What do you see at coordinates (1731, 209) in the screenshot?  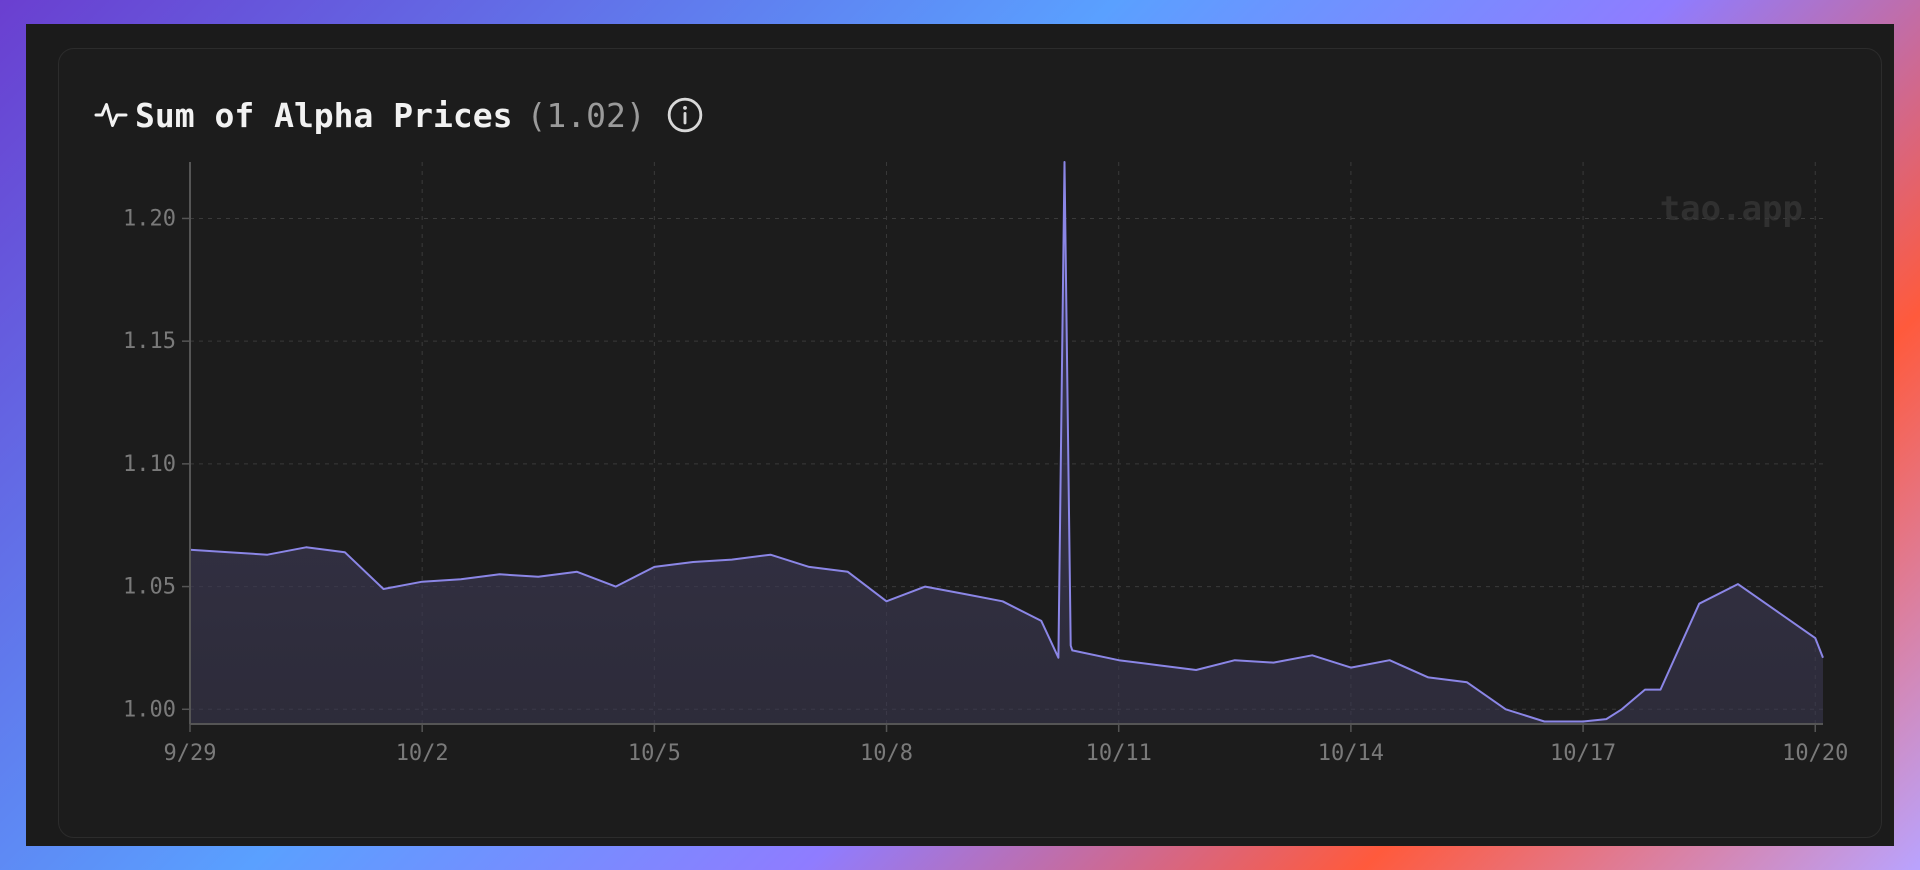 I see `watermark: tao.app` at bounding box center [1731, 209].